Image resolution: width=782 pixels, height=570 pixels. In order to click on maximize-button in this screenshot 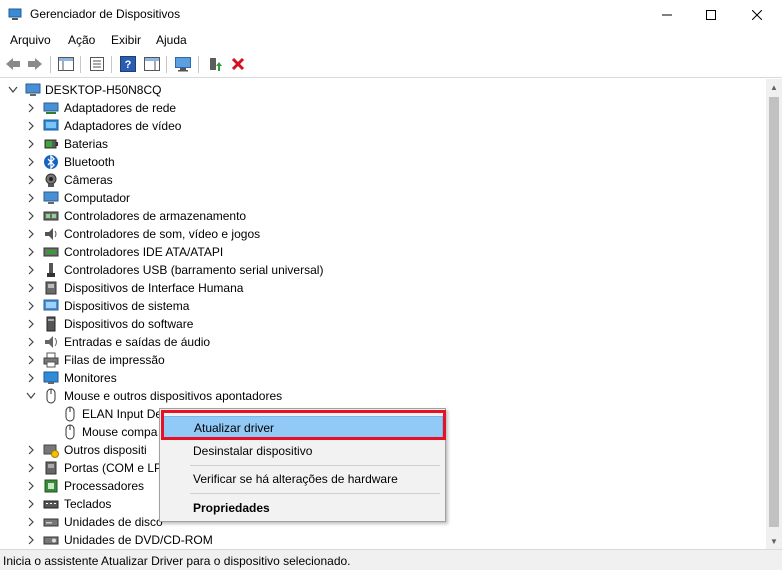, I will do `click(711, 14)`.